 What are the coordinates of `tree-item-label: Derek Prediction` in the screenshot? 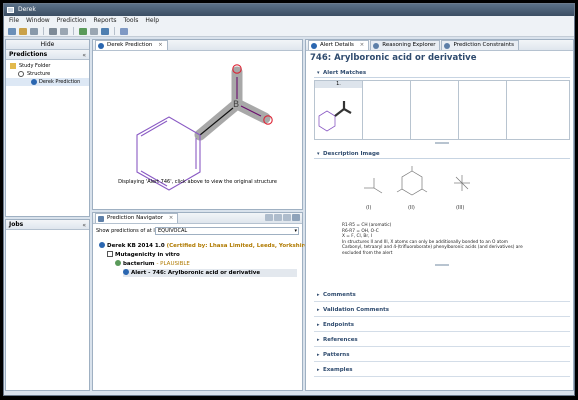 It's located at (60, 82).